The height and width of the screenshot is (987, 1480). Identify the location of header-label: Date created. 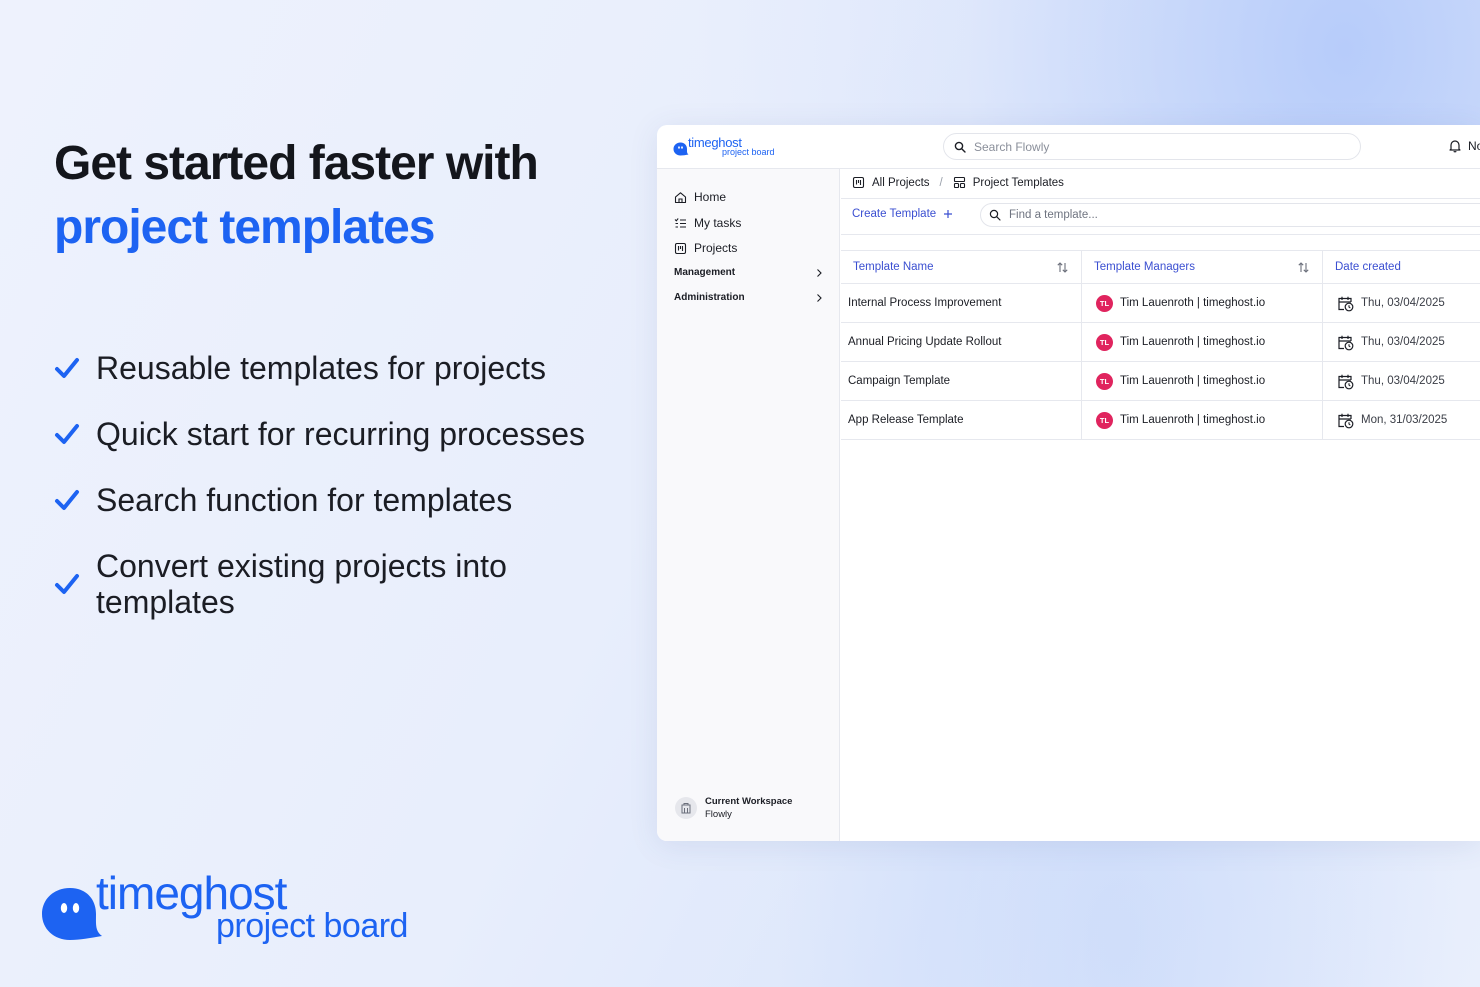
(1368, 267).